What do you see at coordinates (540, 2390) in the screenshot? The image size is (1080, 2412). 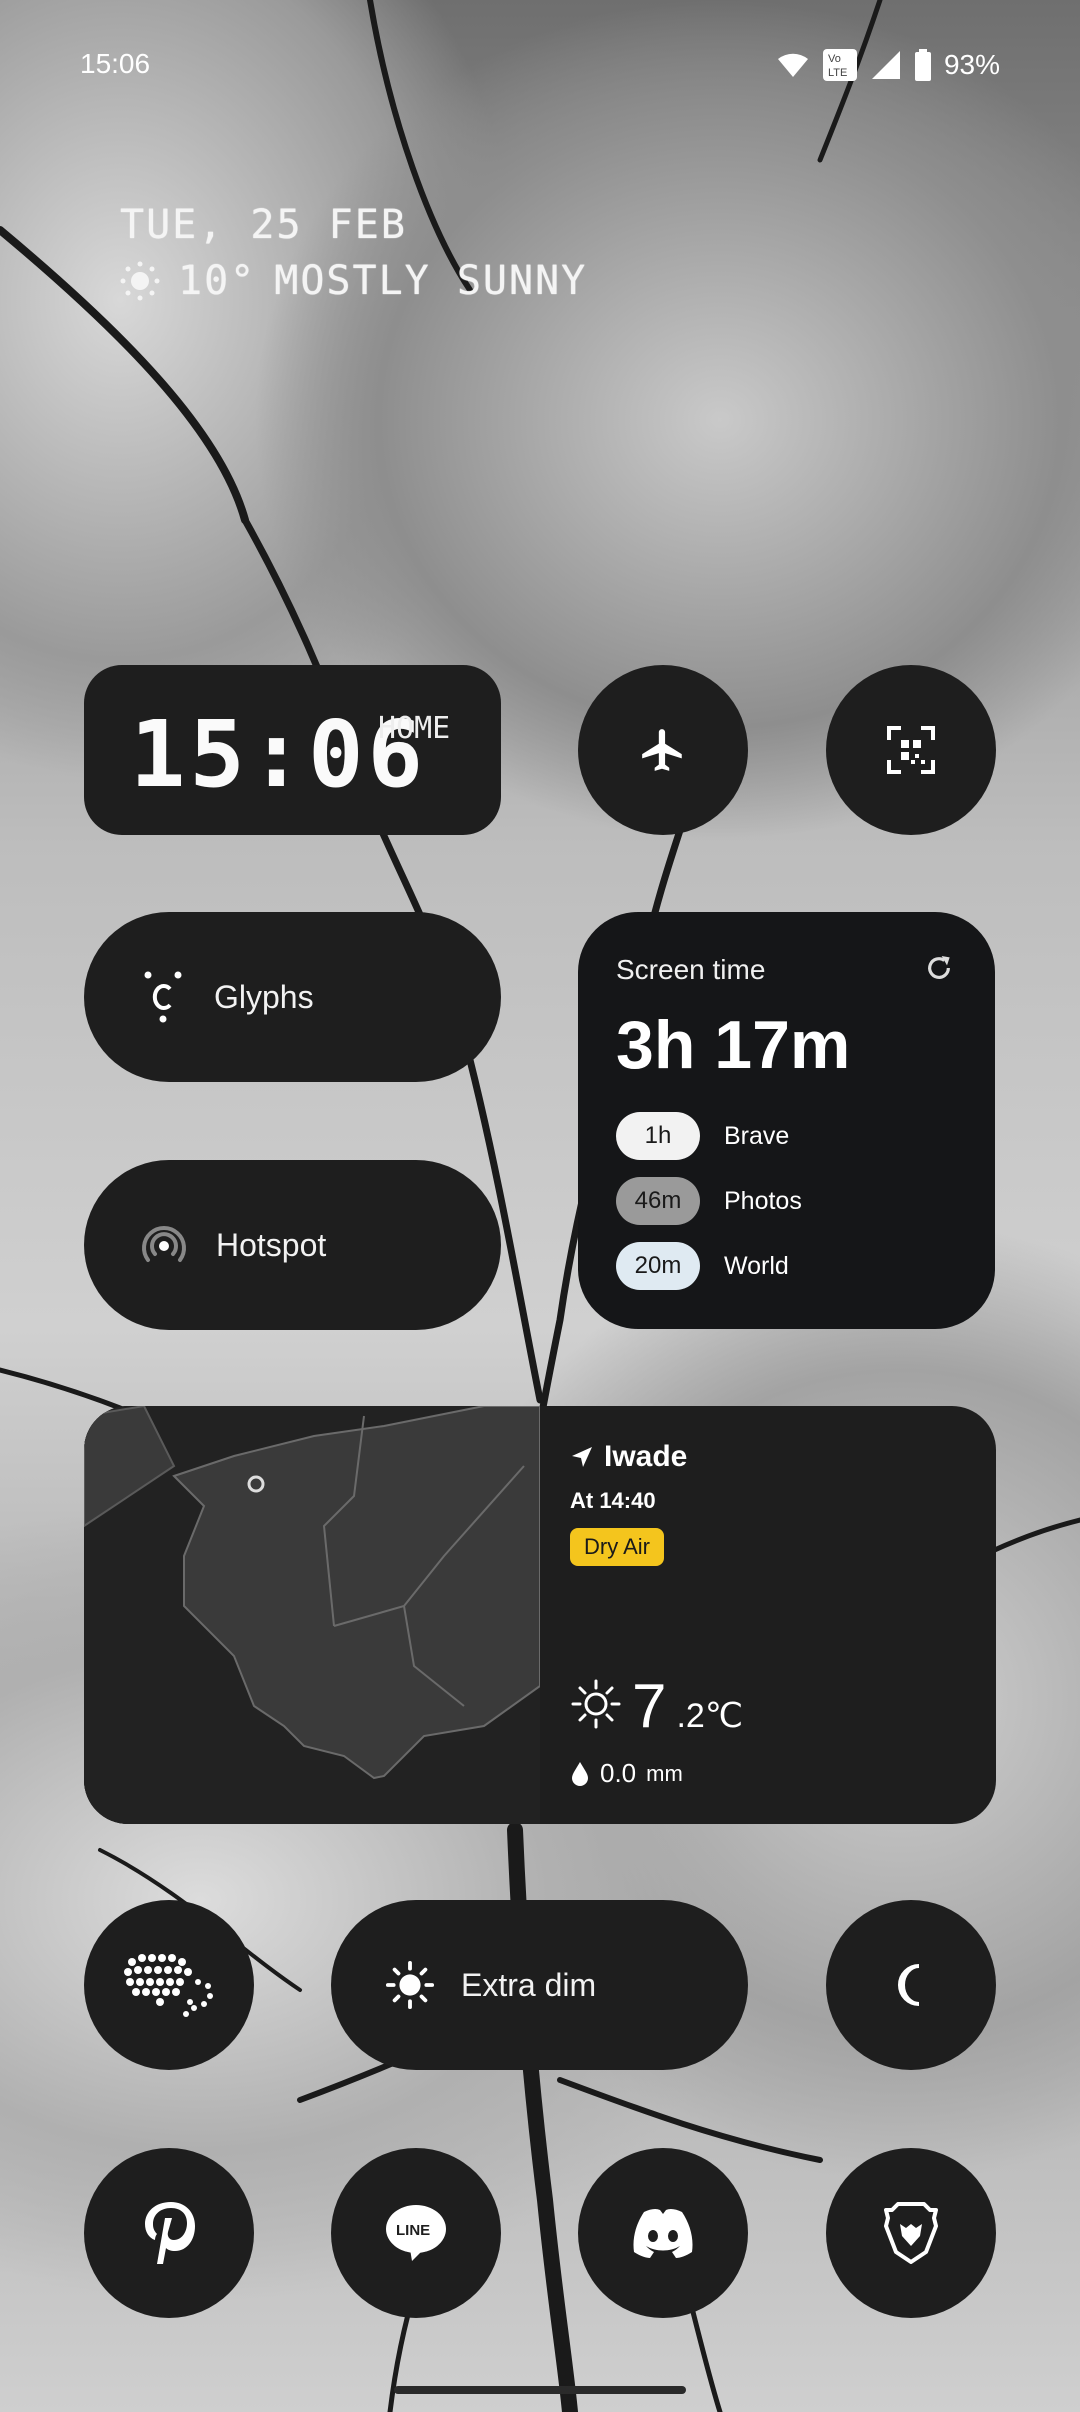 I see `home-indicator` at bounding box center [540, 2390].